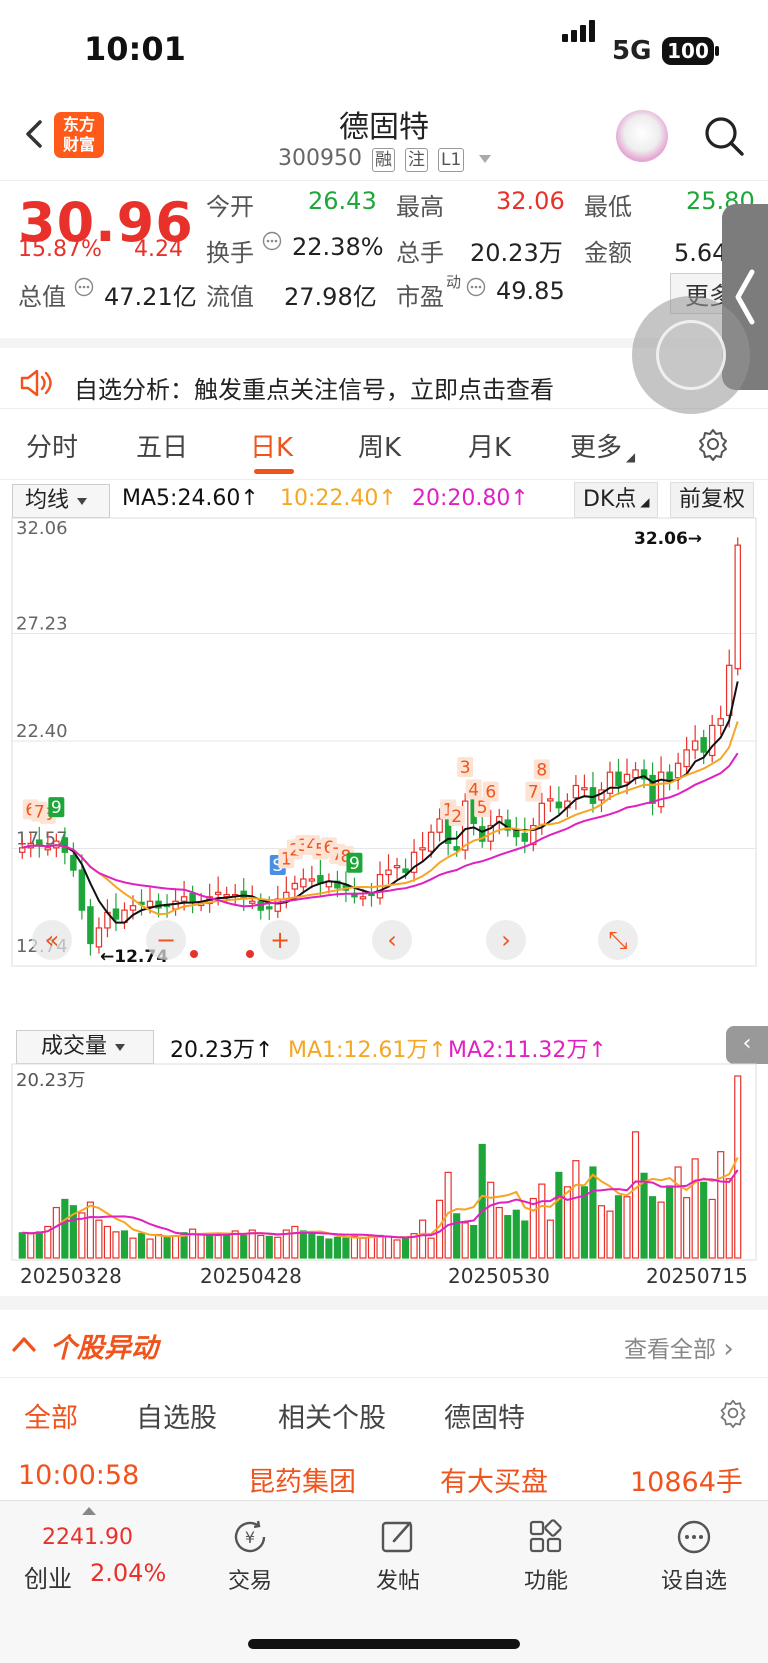 The width and height of the screenshot is (768, 1663). What do you see at coordinates (384, 1303) in the screenshot?
I see `section-divider` at bounding box center [384, 1303].